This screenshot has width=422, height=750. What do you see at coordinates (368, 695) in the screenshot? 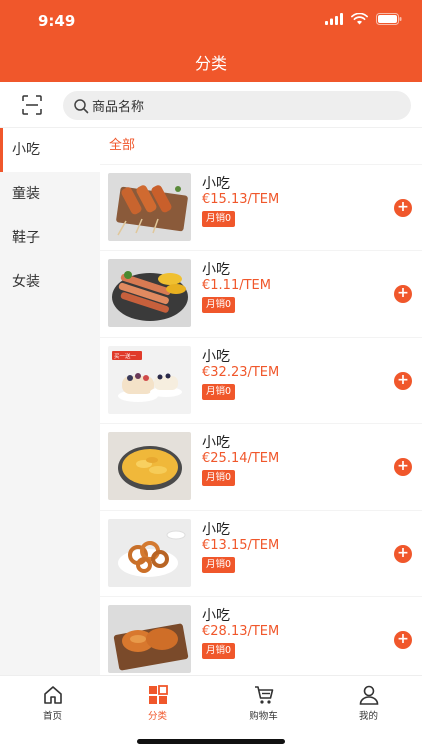
I see `user-icon` at bounding box center [368, 695].